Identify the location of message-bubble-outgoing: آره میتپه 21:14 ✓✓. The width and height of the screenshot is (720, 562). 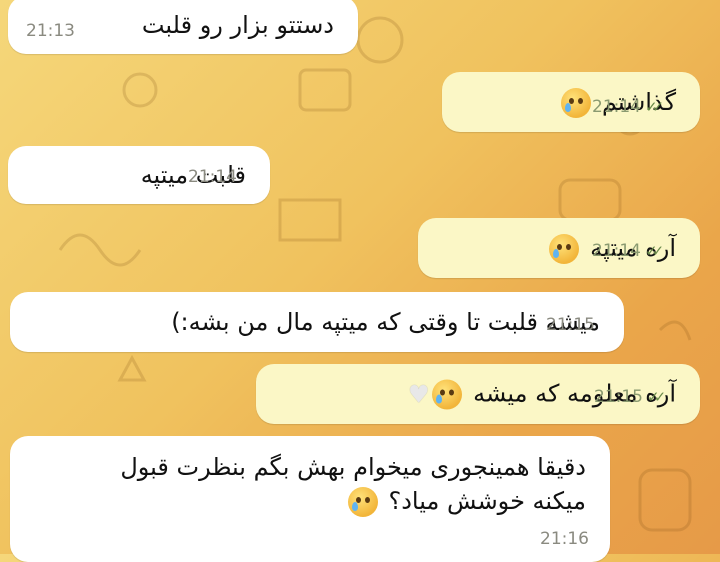
(559, 248).